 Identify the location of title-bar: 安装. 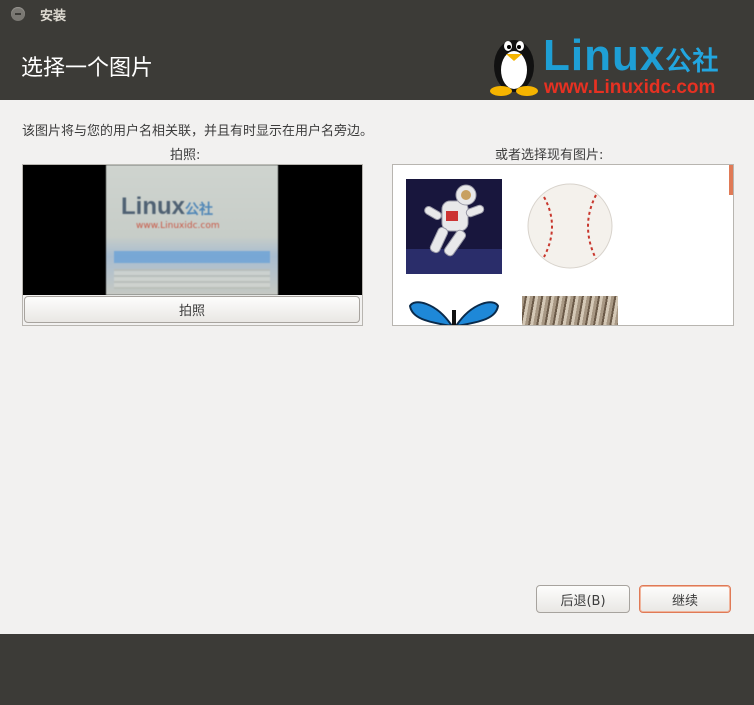
(377, 14).